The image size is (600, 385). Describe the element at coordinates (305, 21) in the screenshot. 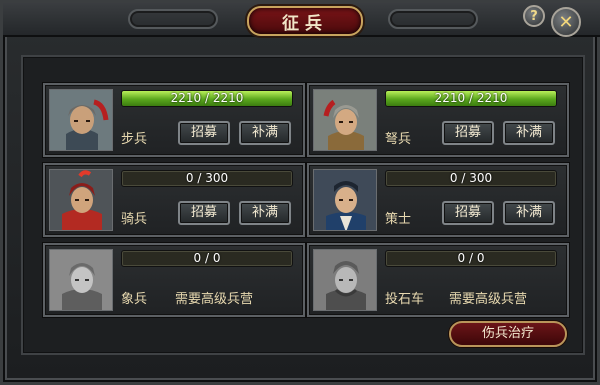

I see `window-title: 征兵` at that location.